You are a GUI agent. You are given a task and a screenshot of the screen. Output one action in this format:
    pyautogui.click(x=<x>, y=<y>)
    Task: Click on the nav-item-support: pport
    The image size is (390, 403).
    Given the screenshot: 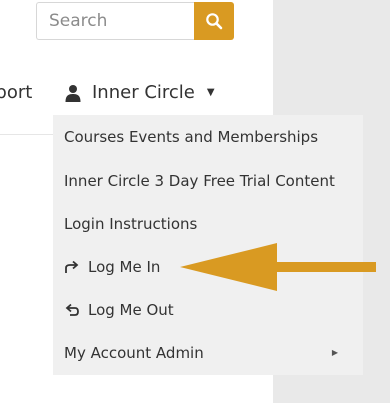 What is the action you would take?
    pyautogui.click(x=16, y=93)
    